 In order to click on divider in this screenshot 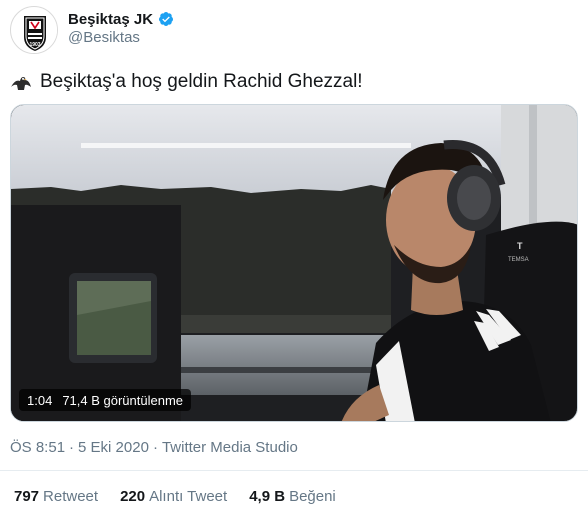, I will do `click(294, 470)`.